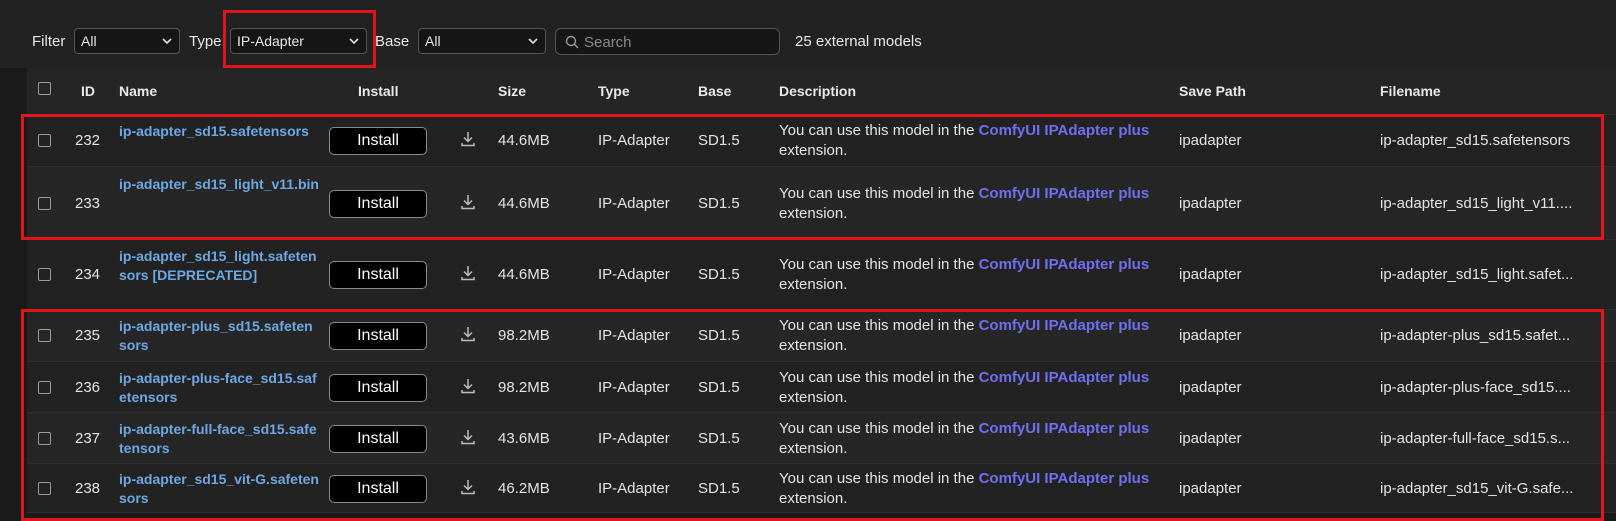 Image resolution: width=1616 pixels, height=521 pixels. I want to click on row-name-link: ip-adapter_sd15_light_v11.bin, so click(219, 184).